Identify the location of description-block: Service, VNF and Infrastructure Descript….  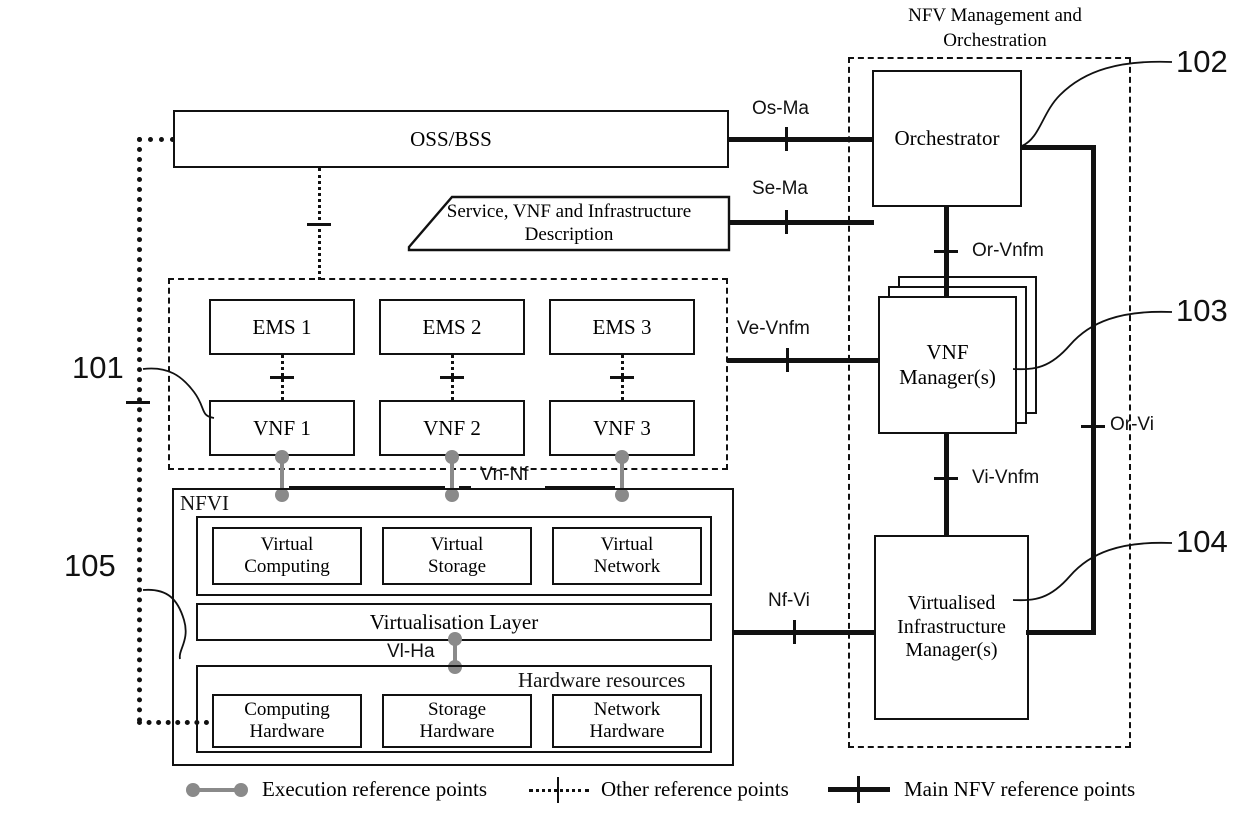
(569, 223).